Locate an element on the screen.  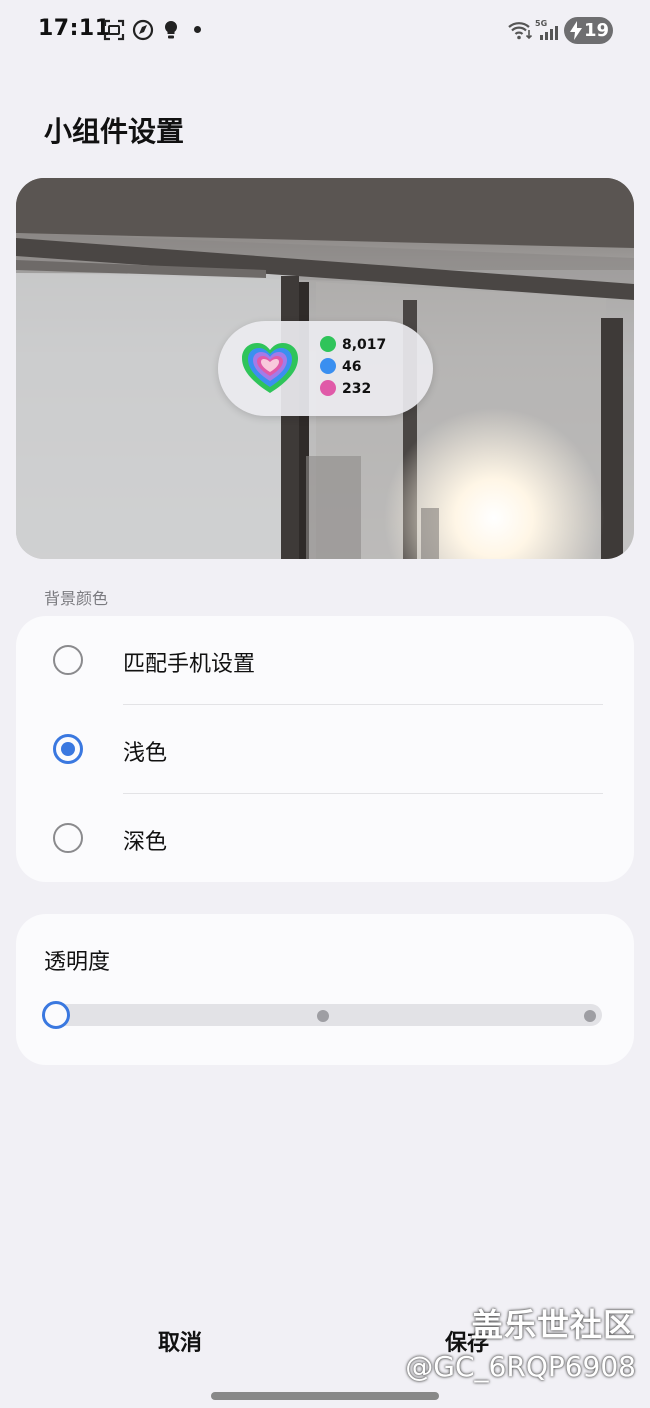
transparency-card: 透明度 is located at coordinates (325, 989).